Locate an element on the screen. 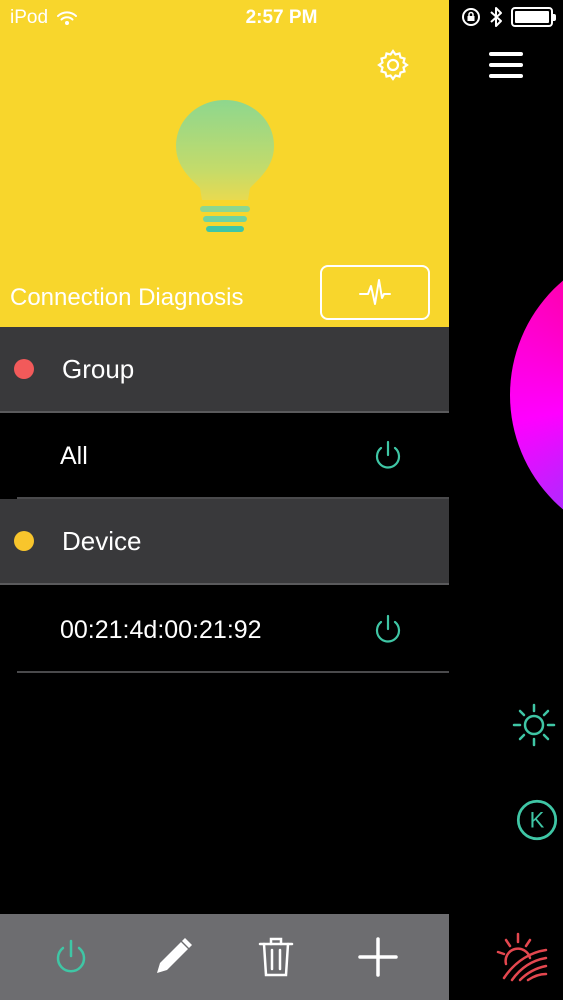  connection-diagnosis-button is located at coordinates (375, 292).